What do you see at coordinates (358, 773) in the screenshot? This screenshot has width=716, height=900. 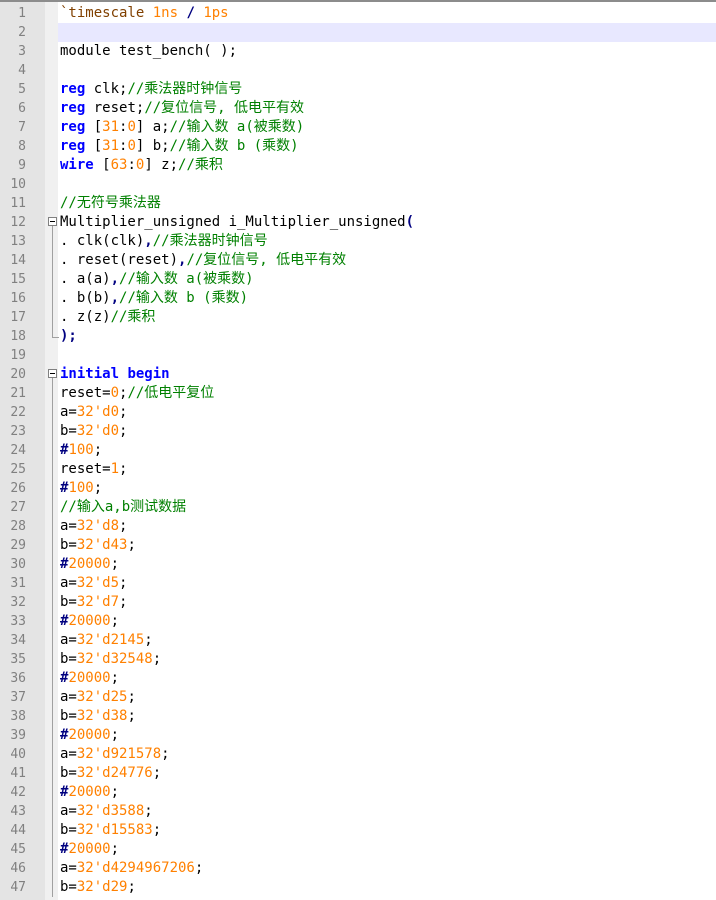 I see `code-line: 41 b=32'd24776;` at bounding box center [358, 773].